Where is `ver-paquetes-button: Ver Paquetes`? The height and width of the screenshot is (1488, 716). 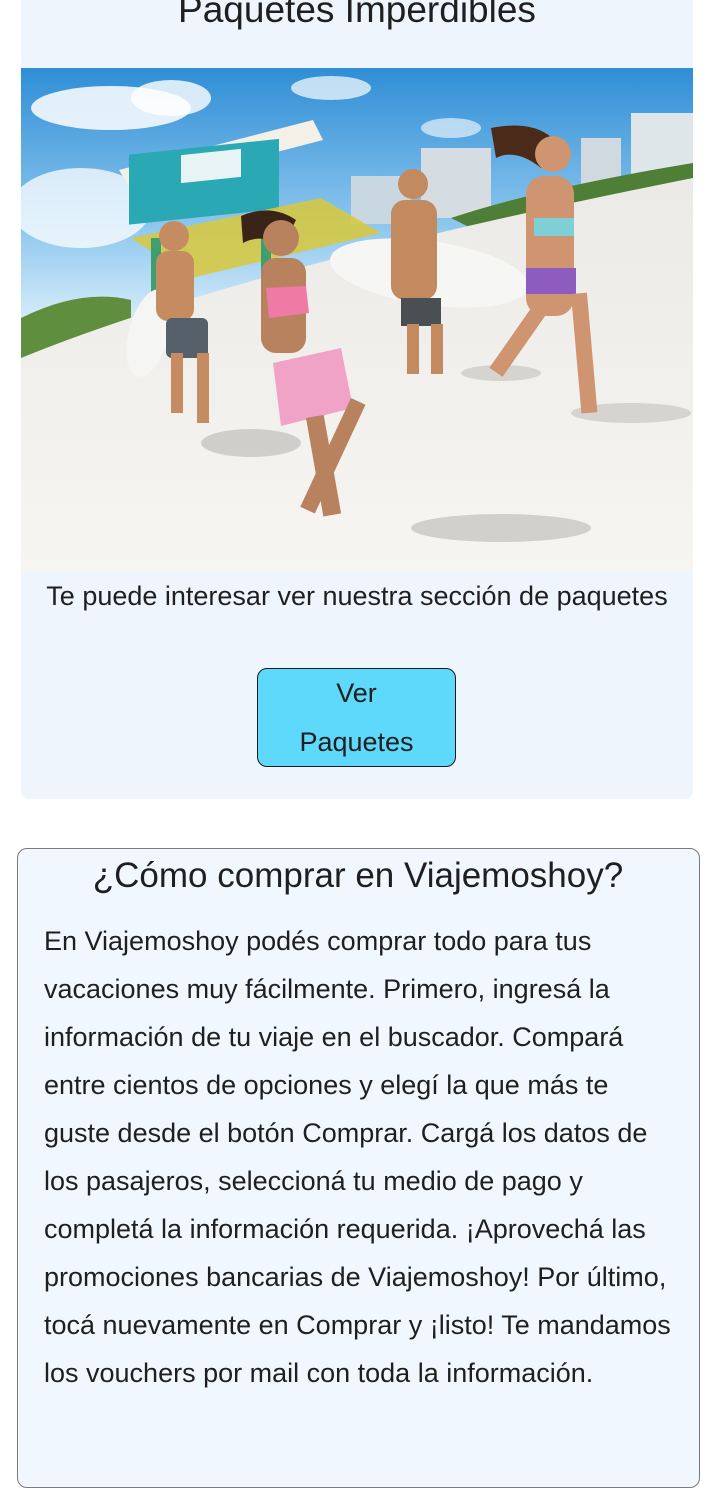
ver-paquetes-button: Ver Paquetes is located at coordinates (356, 717).